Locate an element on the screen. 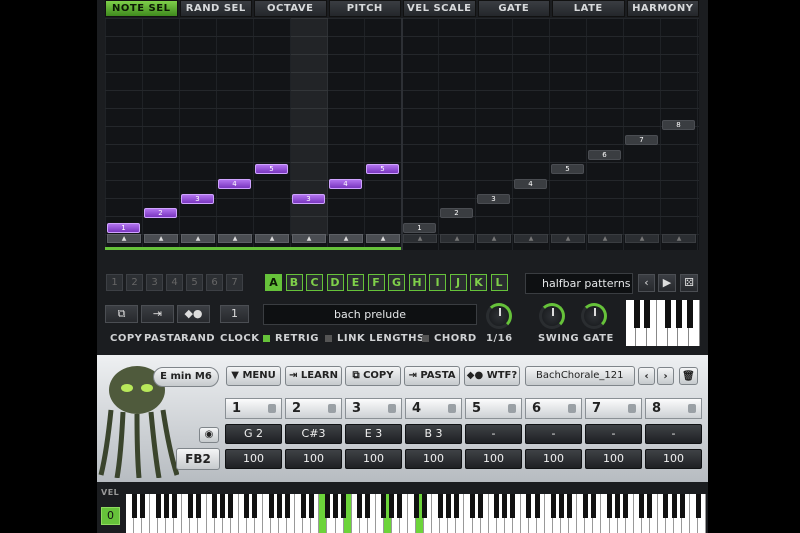 Image resolution: width=800 pixels, height=533 pixels. pattern-slot-j: J is located at coordinates (458, 282).